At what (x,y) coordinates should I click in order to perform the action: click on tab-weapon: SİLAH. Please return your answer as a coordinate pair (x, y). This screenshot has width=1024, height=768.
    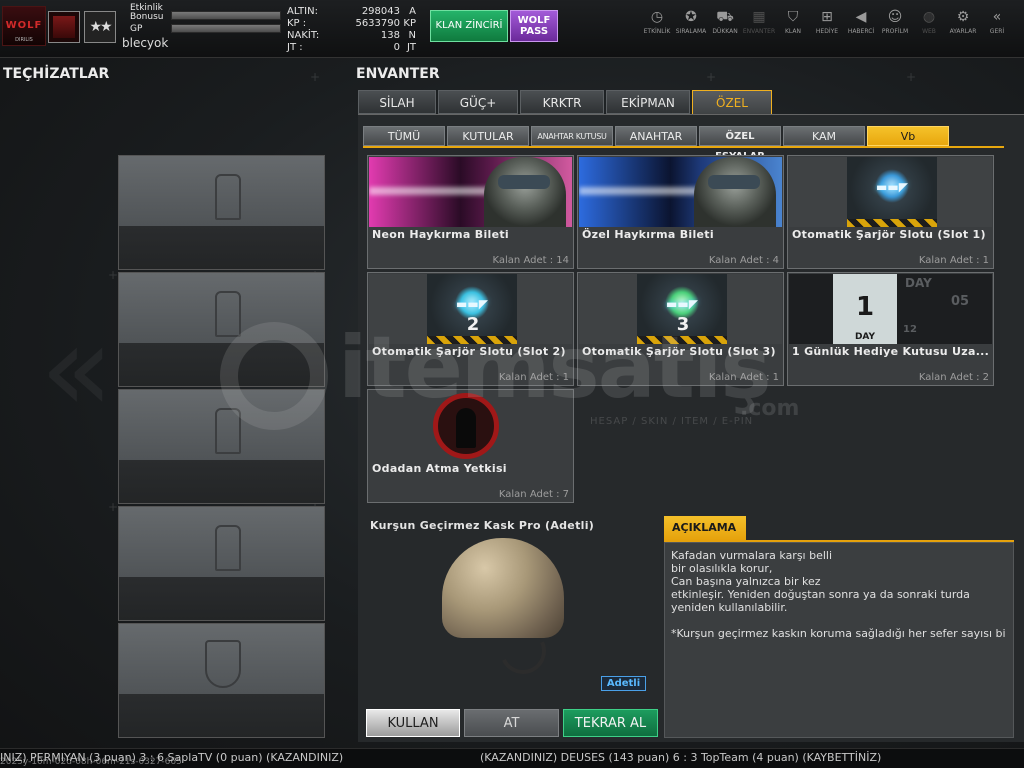
    Looking at the image, I should click on (397, 102).